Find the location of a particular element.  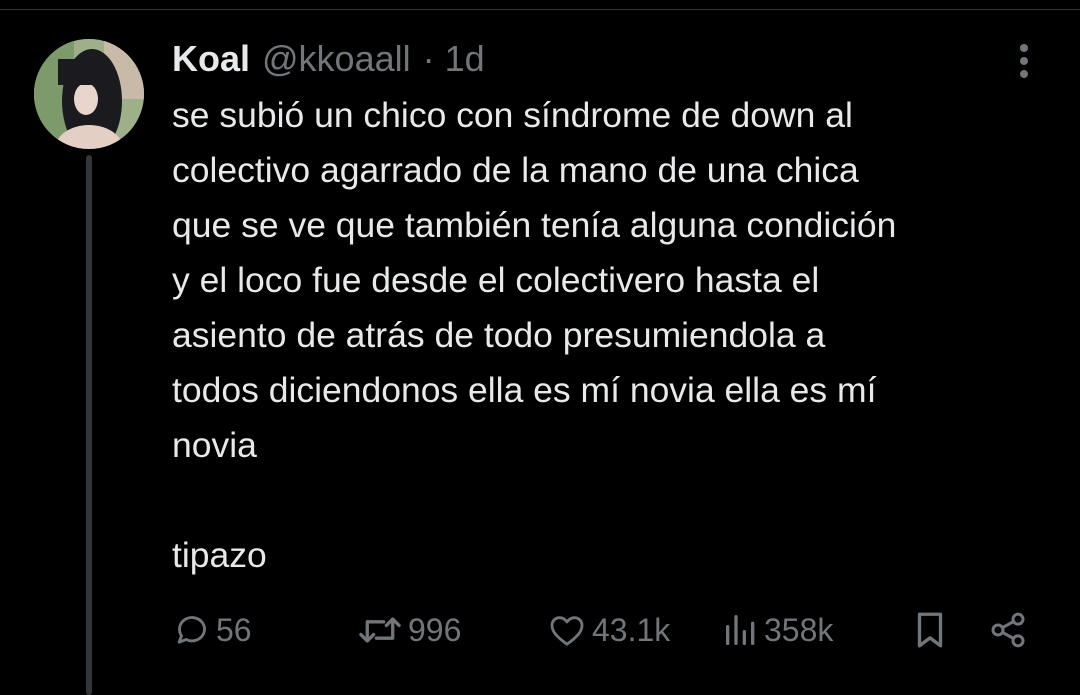

display-name: Koal is located at coordinates (211, 59).